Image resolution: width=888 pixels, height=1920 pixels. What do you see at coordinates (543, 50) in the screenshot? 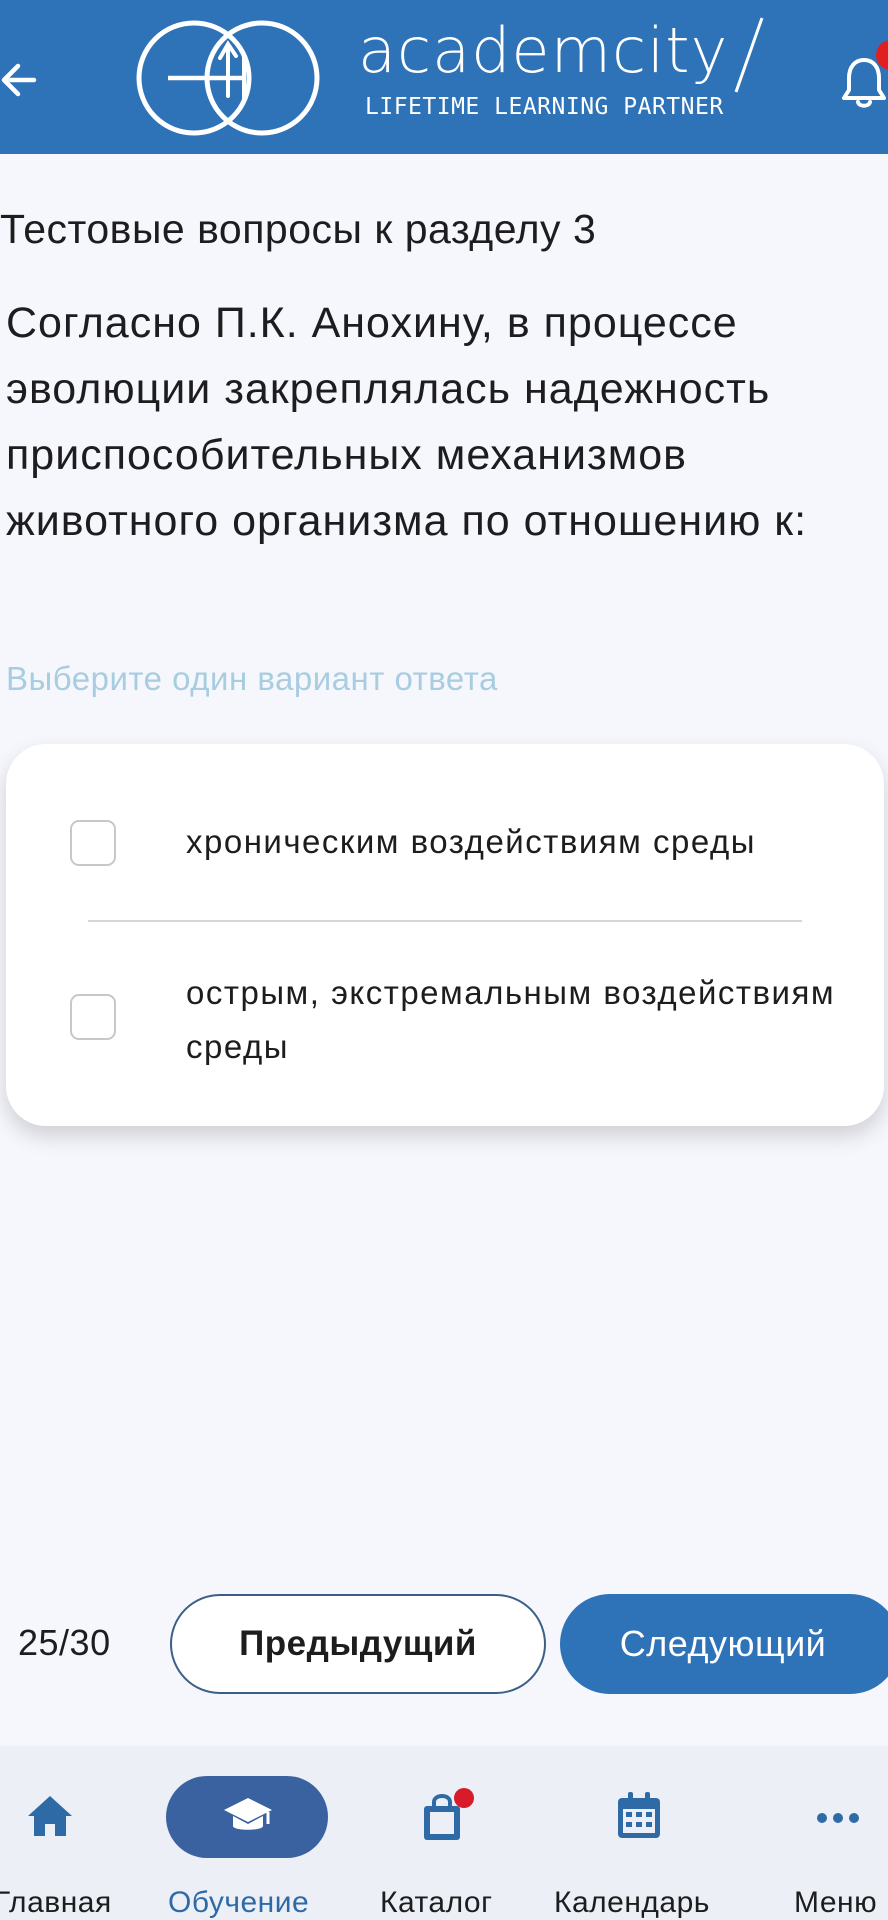
I see `logo-wordmark: academcity` at bounding box center [543, 50].